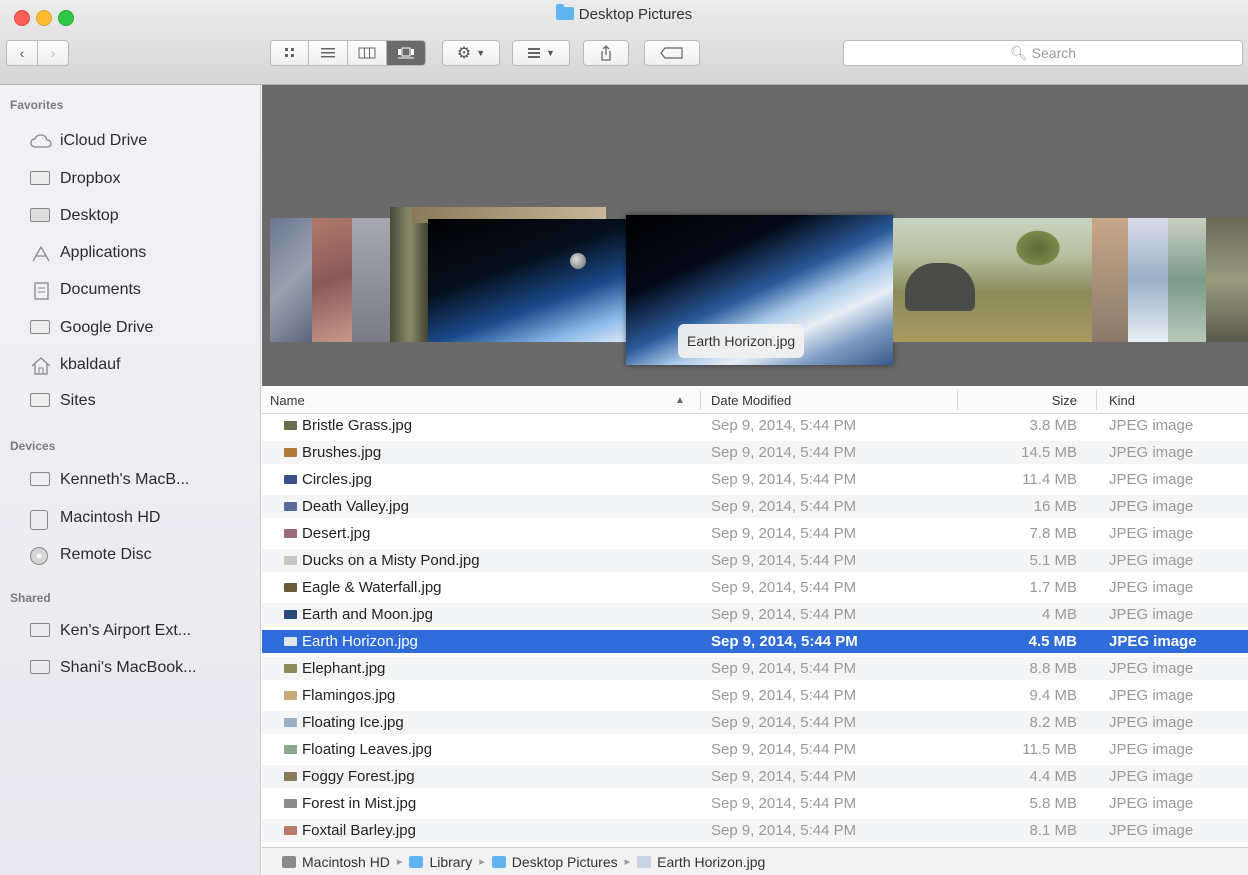  I want to click on sidebar-item-remote-disc: Remote Disc, so click(91, 555).